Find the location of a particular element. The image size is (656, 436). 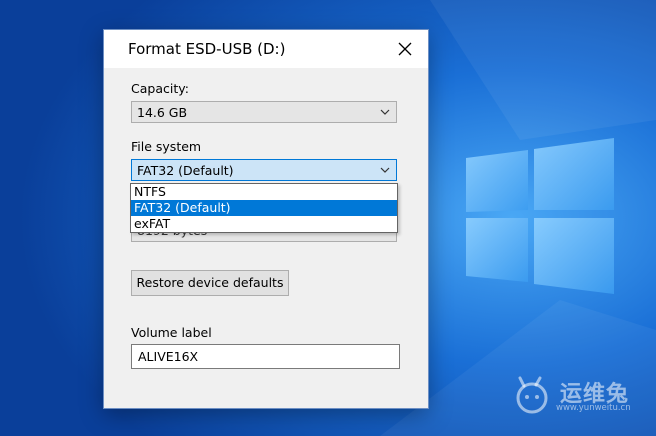

watermark: 运维兔 www.yunweitu.cn is located at coordinates (580, 396).